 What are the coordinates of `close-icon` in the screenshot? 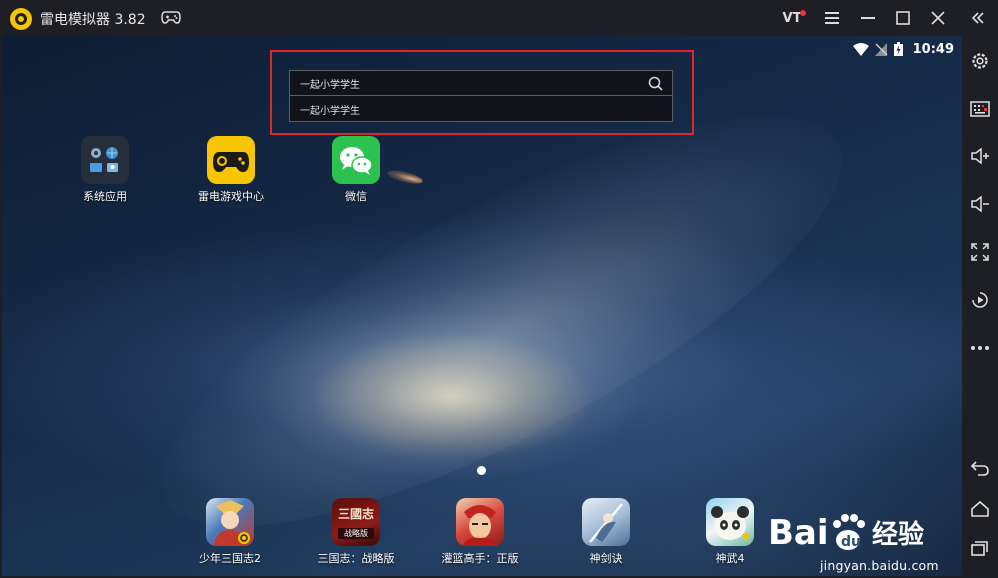 It's located at (938, 18).